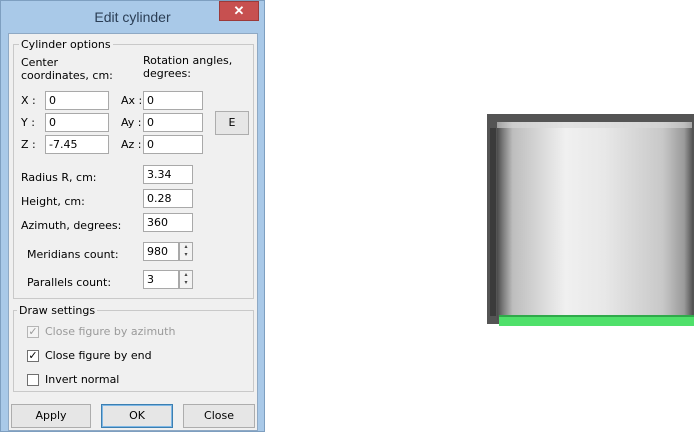 Image resolution: width=694 pixels, height=435 pixels. What do you see at coordinates (33, 332) in the screenshot?
I see `close-by-azimuth-checkbox: ✓` at bounding box center [33, 332].